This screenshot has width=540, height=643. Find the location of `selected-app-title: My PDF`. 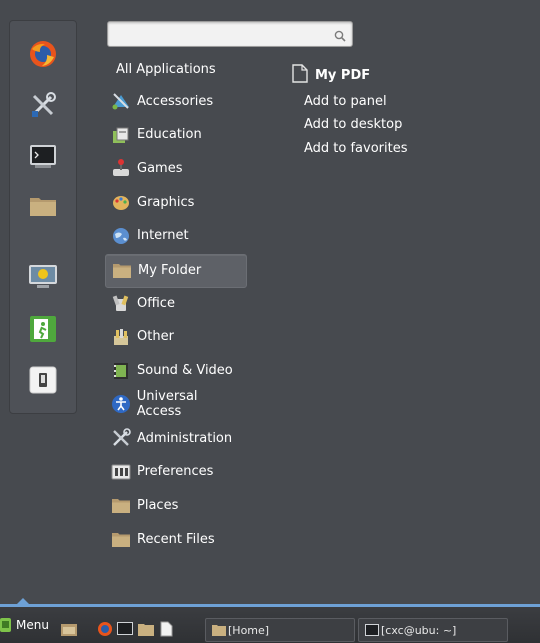

selected-app-title: My PDF is located at coordinates (331, 75).